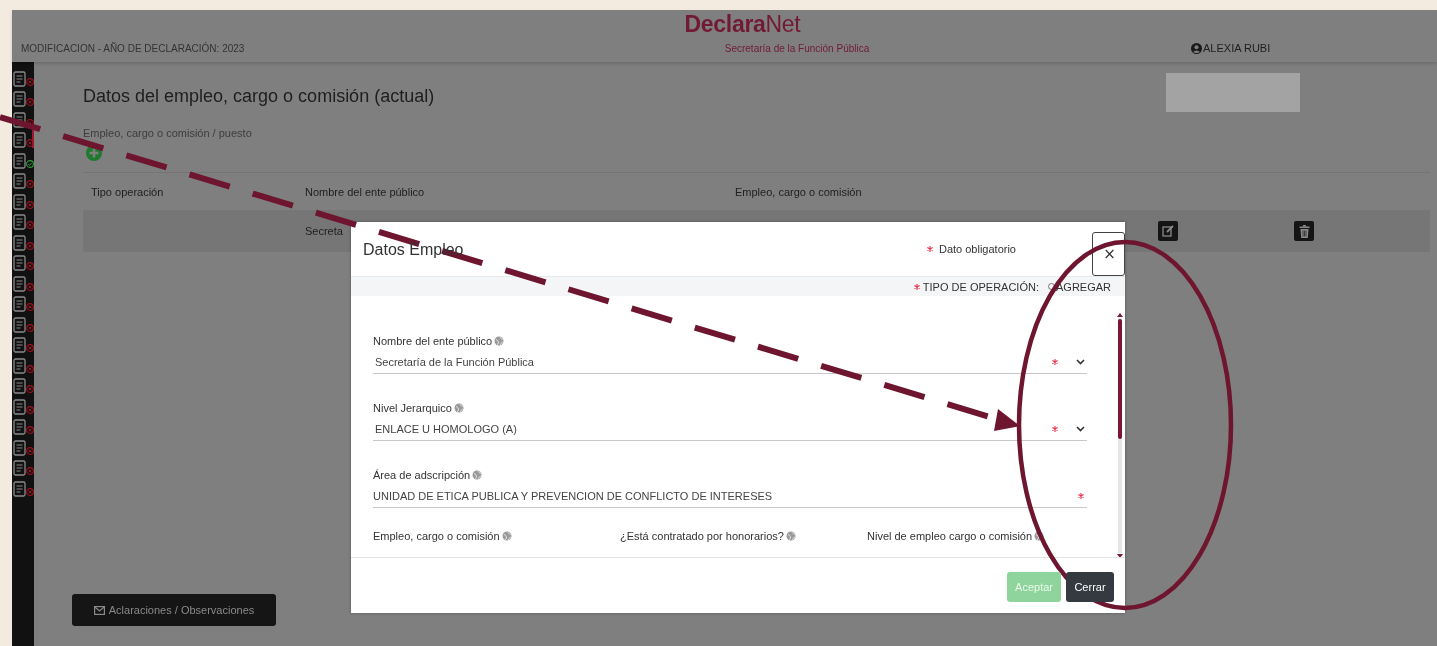  I want to click on field-label: Nivel Jerarquico, so click(412, 408).